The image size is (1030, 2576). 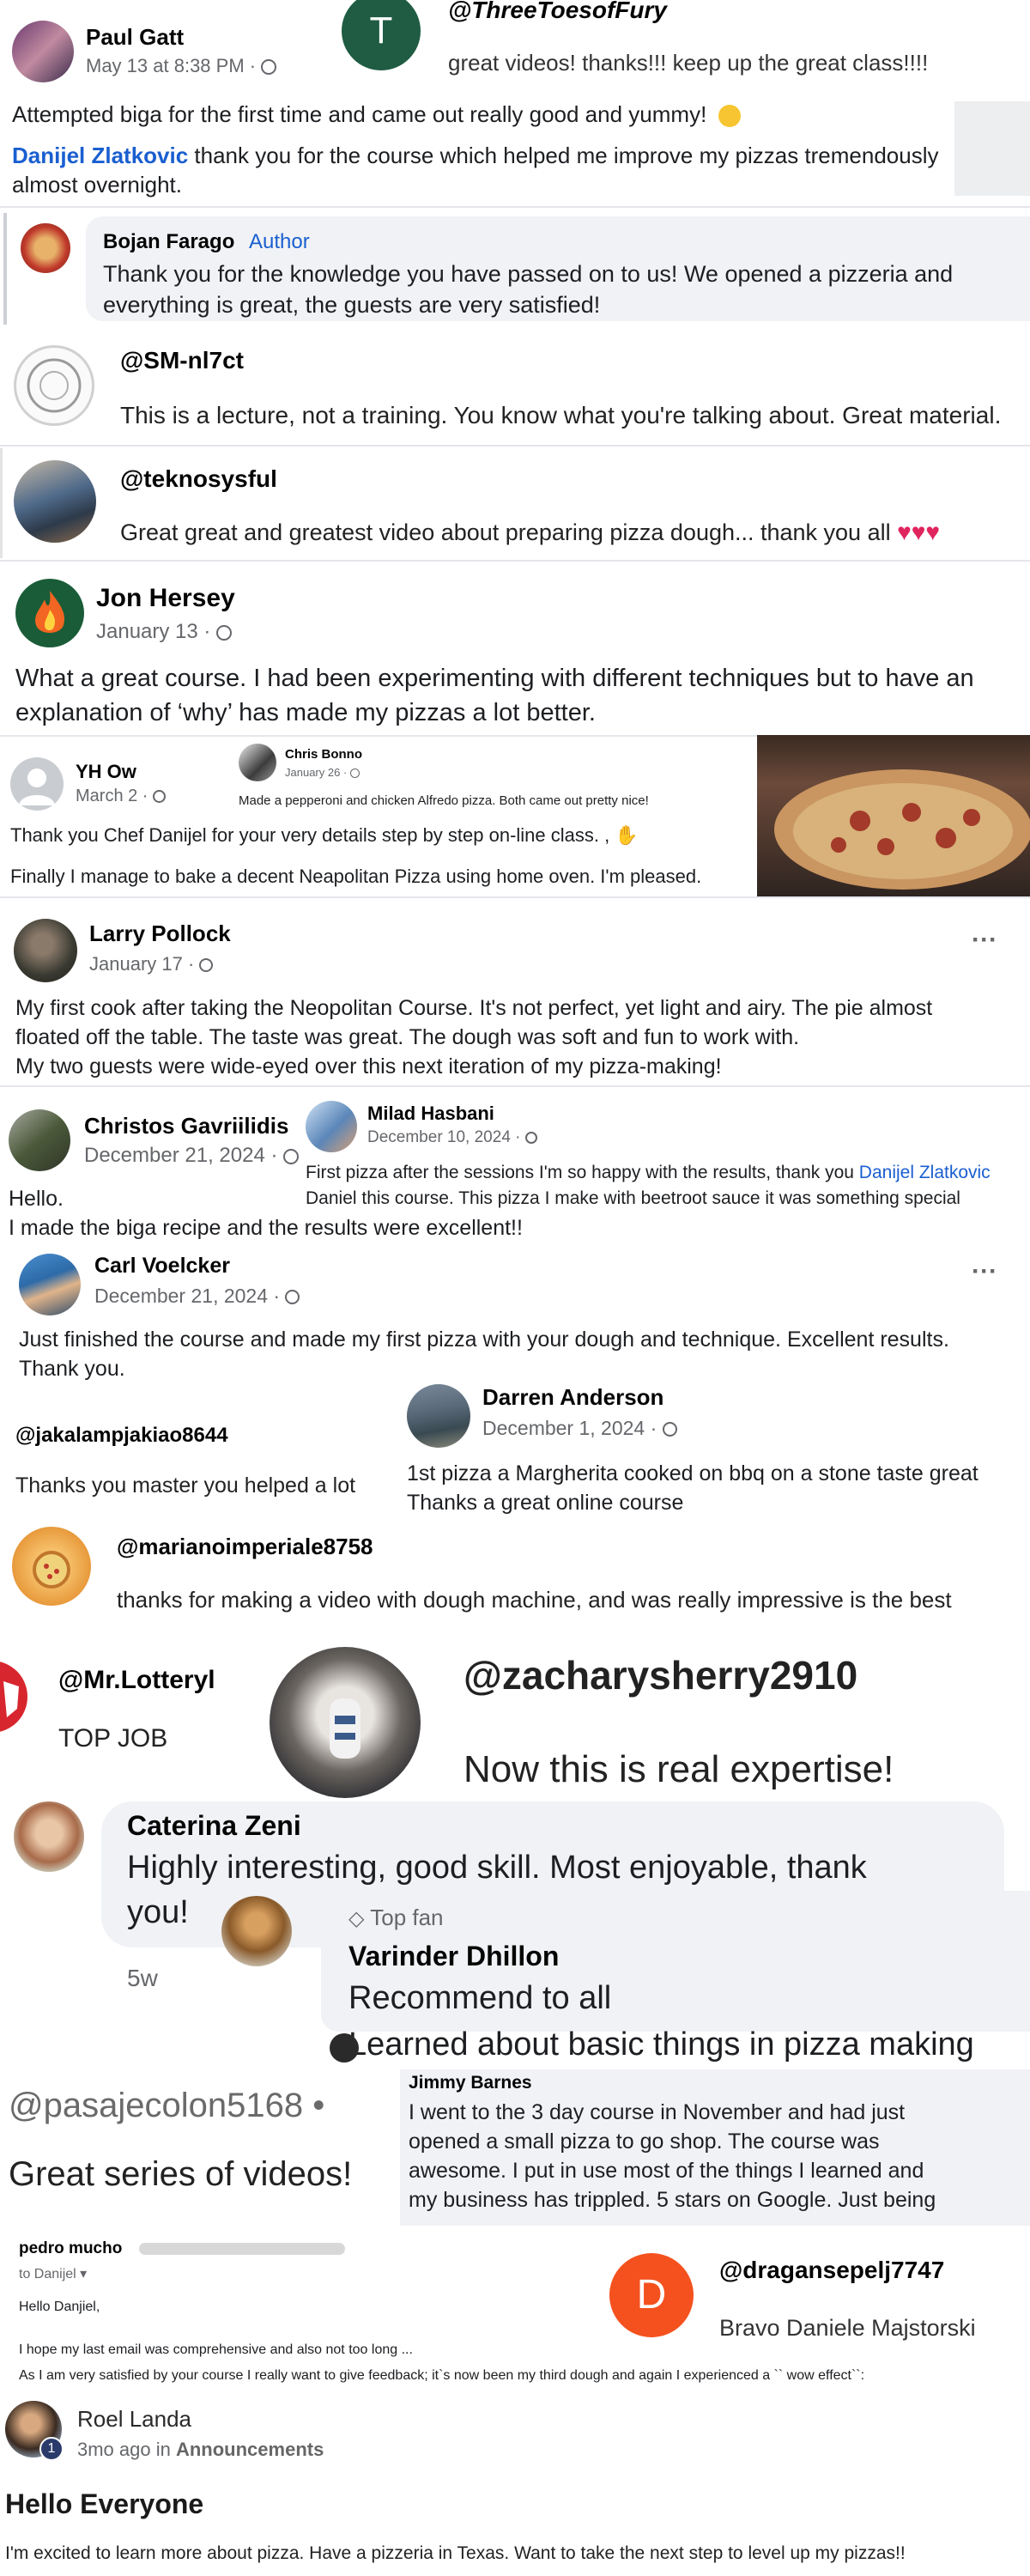 What do you see at coordinates (121, 1436) in the screenshot?
I see `commenter-handle: @jakalampjakiao8644` at bounding box center [121, 1436].